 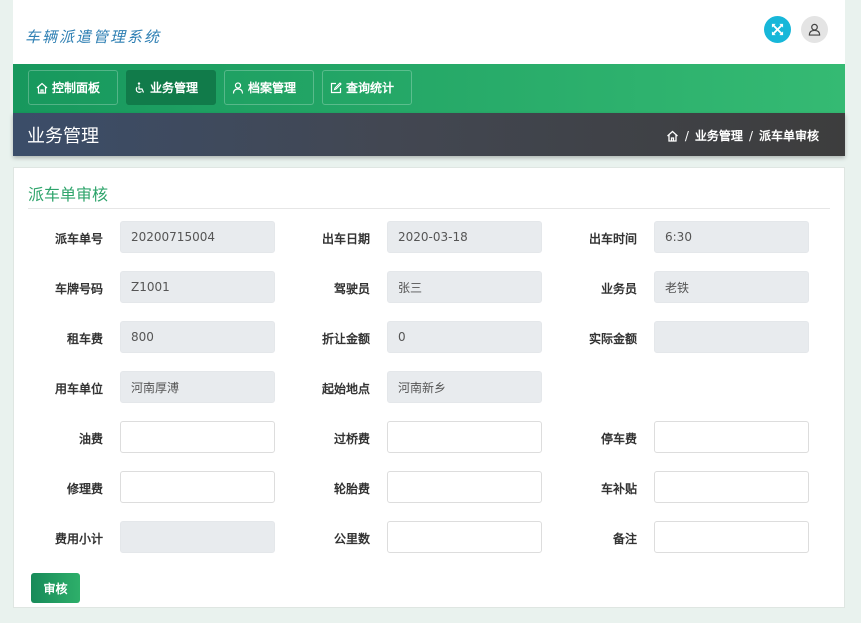 What do you see at coordinates (140, 87) in the screenshot?
I see `accessibility-icon` at bounding box center [140, 87].